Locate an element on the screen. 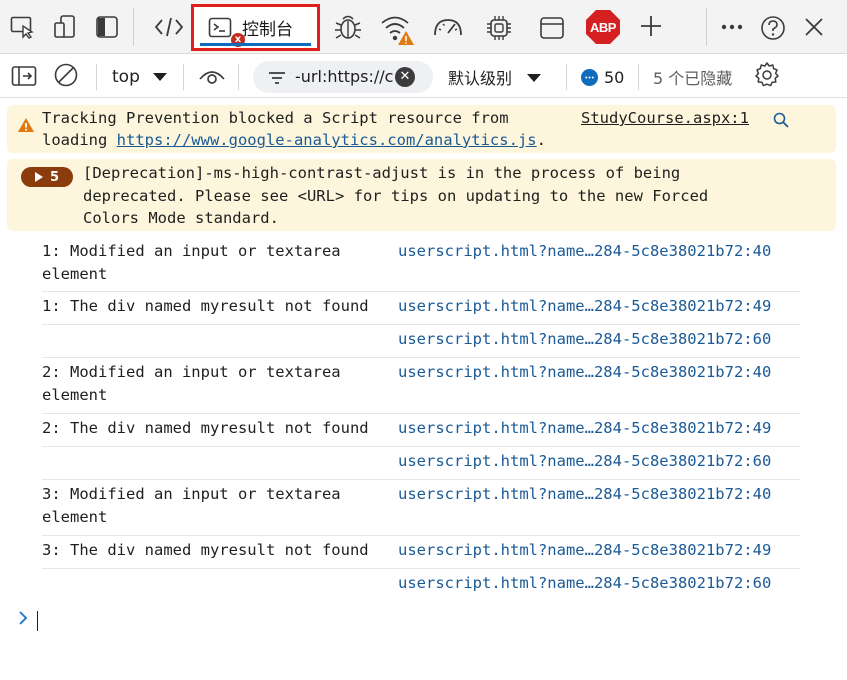  console-settings-gear-icon is located at coordinates (767, 75).